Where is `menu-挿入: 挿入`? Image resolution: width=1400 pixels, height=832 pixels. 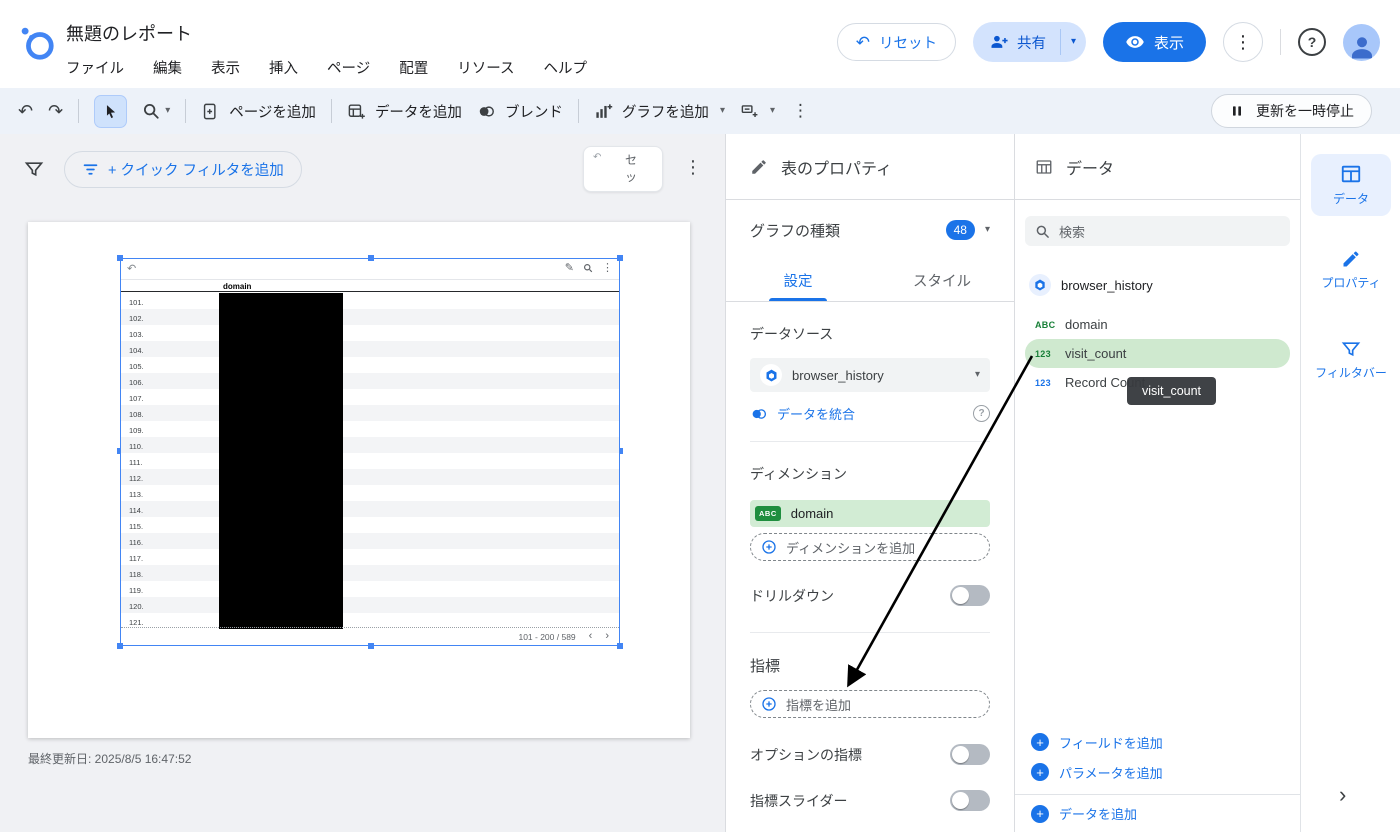 menu-挿入: 挿入 is located at coordinates (283, 67).